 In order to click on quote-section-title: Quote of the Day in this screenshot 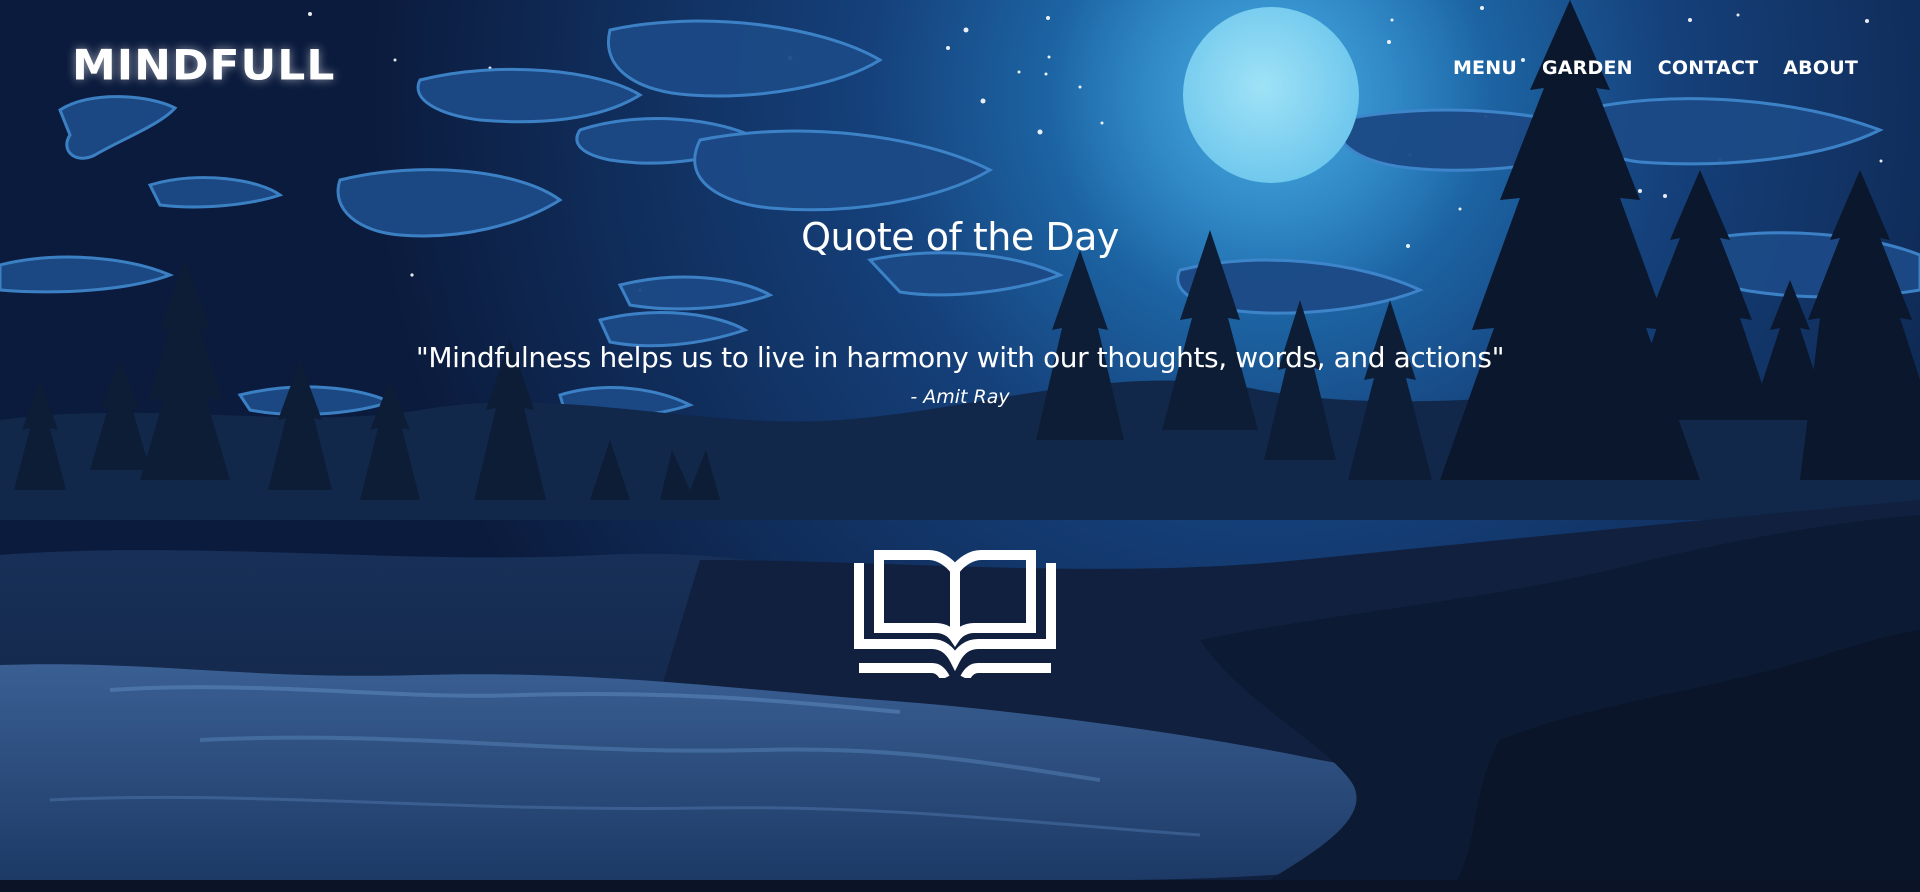, I will do `click(960, 237)`.